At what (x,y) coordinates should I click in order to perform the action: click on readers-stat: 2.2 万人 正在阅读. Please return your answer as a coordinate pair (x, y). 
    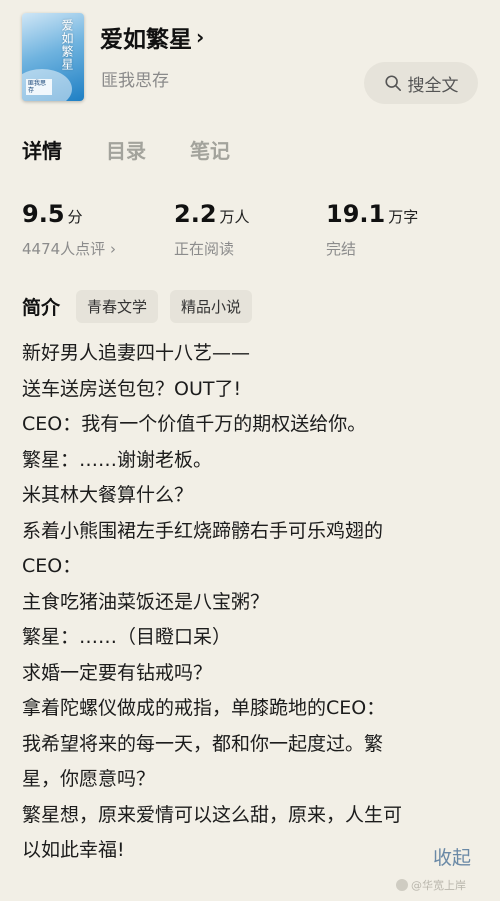
    Looking at the image, I should click on (212, 229).